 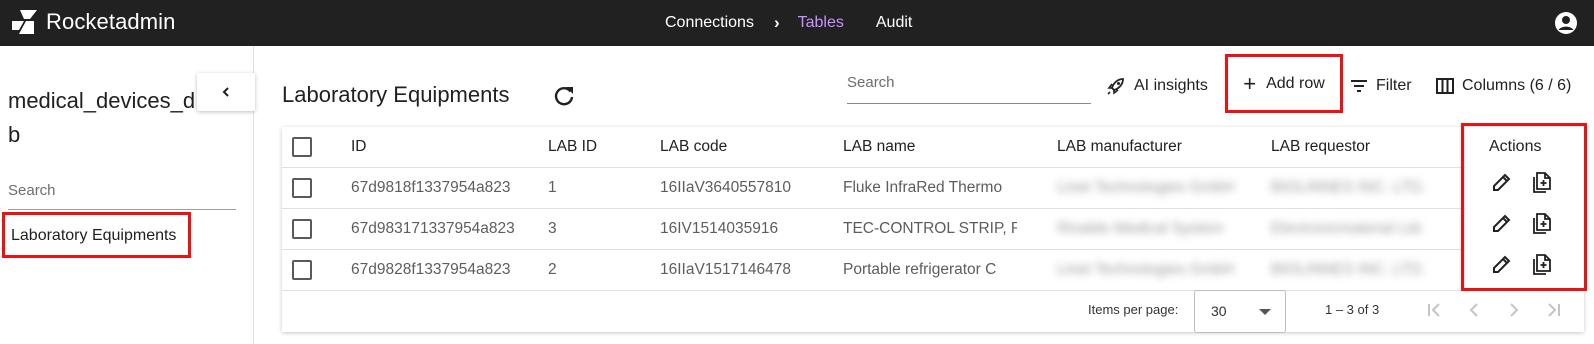 What do you see at coordinates (1524, 207) in the screenshot?
I see `actions-highlight-frame` at bounding box center [1524, 207].